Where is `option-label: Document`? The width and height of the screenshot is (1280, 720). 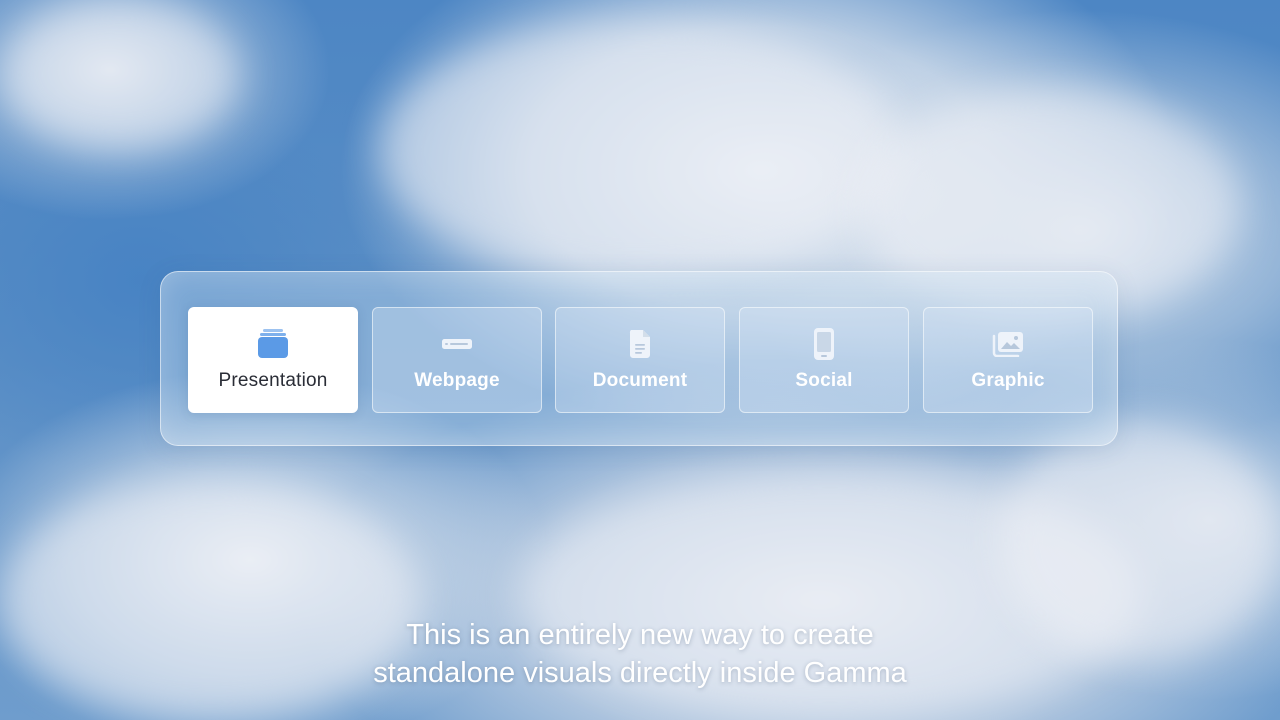 option-label: Document is located at coordinates (640, 380).